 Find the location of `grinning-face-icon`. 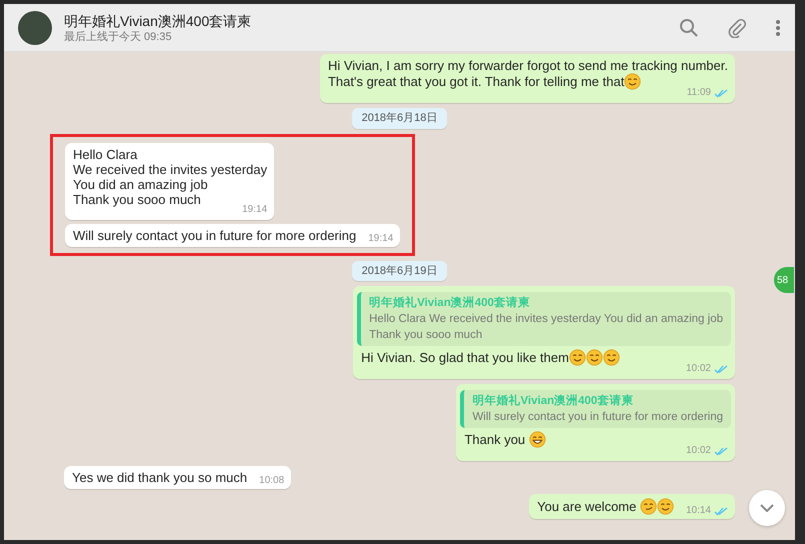

grinning-face-icon is located at coordinates (537, 439).